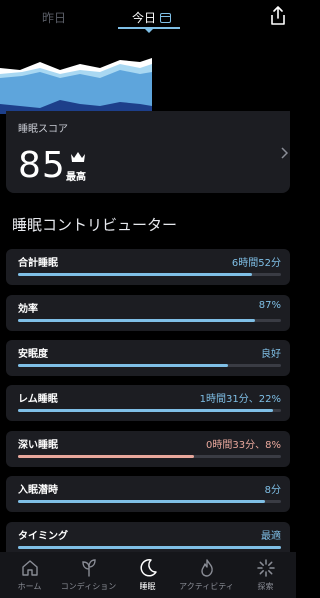 This screenshot has height=598, width=320. I want to click on nav-label: コンディション, so click(88, 586).